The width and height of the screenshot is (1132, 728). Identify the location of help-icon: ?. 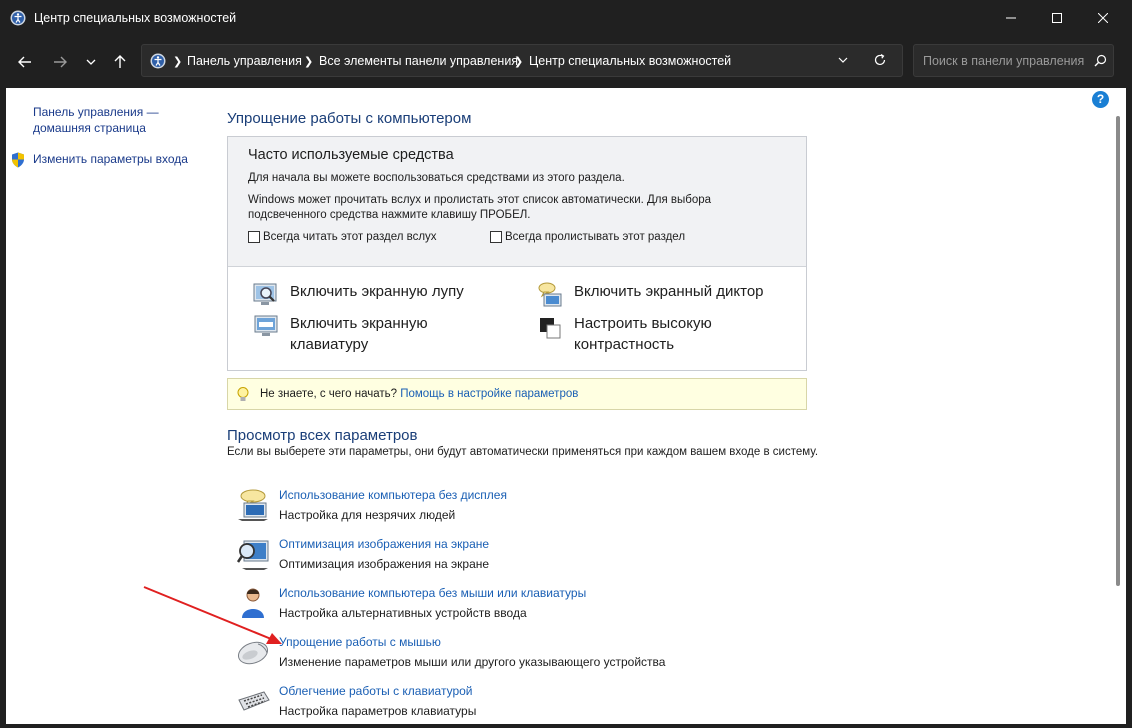
(1100, 99).